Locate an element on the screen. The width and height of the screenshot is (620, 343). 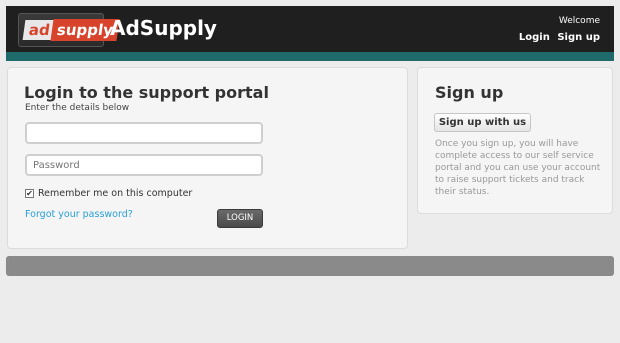
username-field is located at coordinates (144, 133).